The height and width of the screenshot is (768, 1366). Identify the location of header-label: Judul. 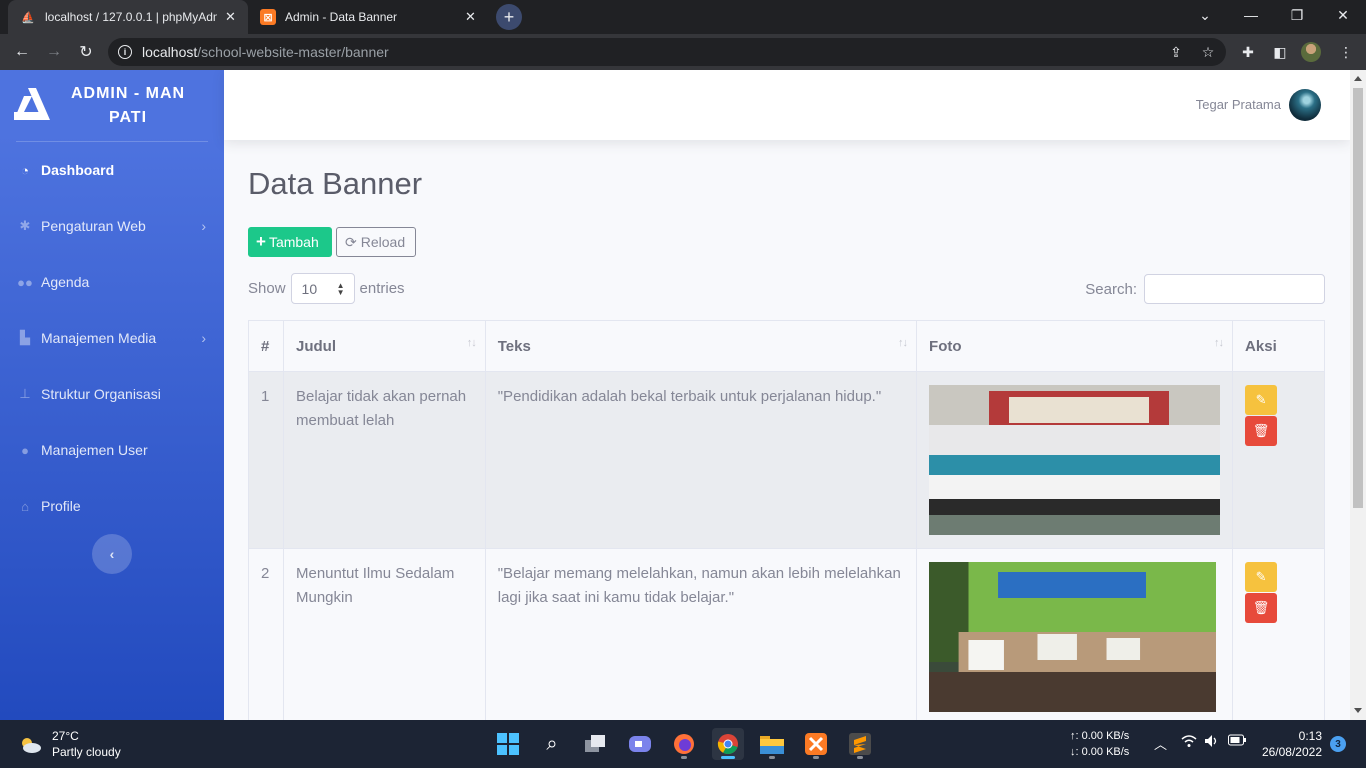
(315, 346).